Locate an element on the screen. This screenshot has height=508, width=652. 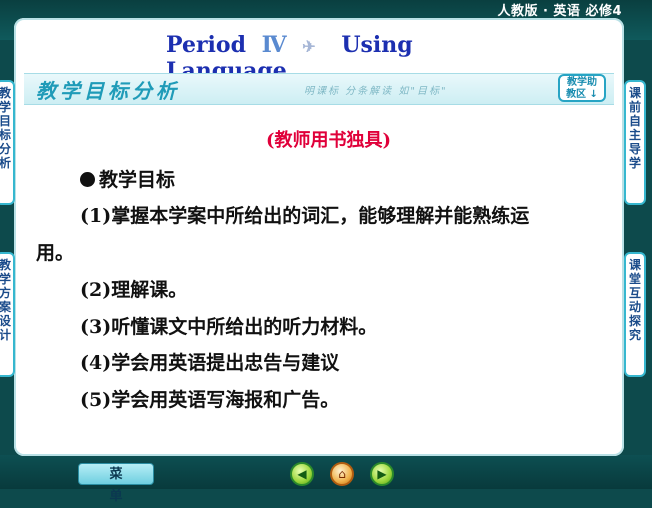
goal-line: (4)学会用英语提出忠告与建议 is located at coordinates (210, 363).